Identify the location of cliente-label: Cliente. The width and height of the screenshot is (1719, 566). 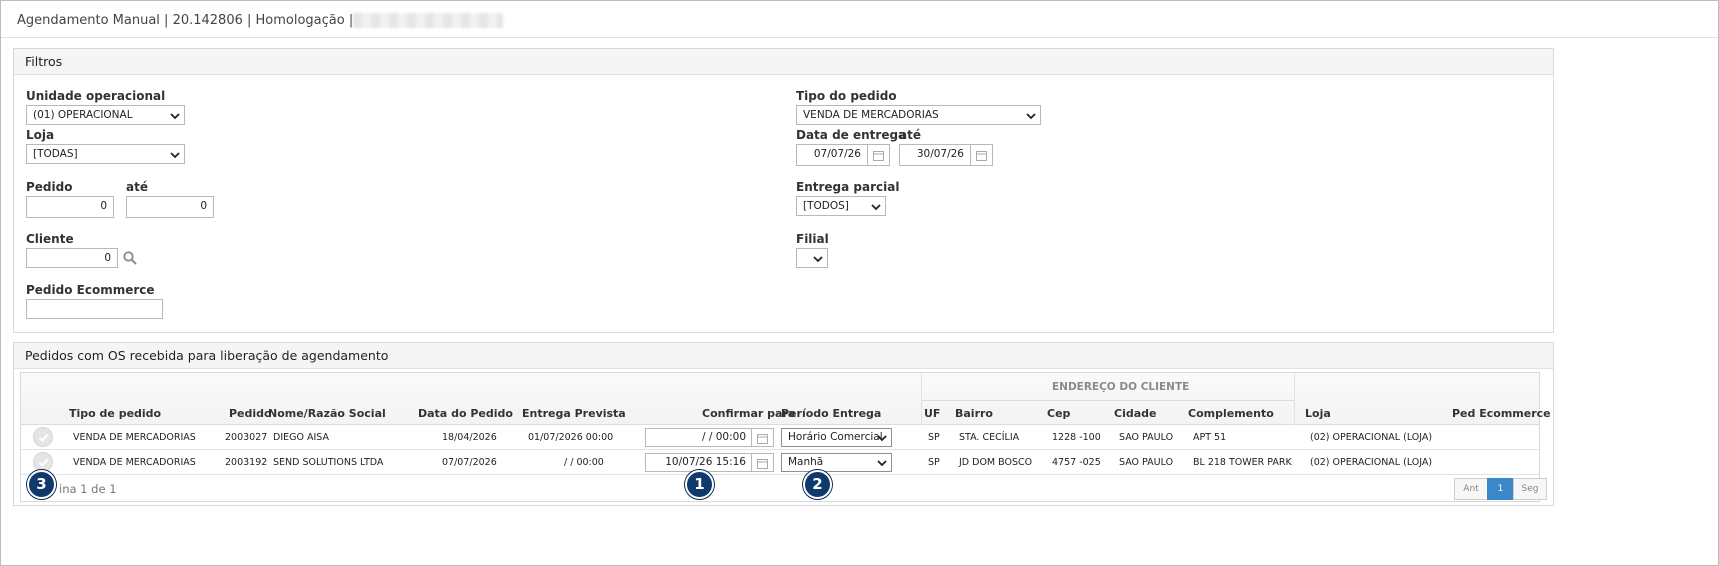
(50, 239).